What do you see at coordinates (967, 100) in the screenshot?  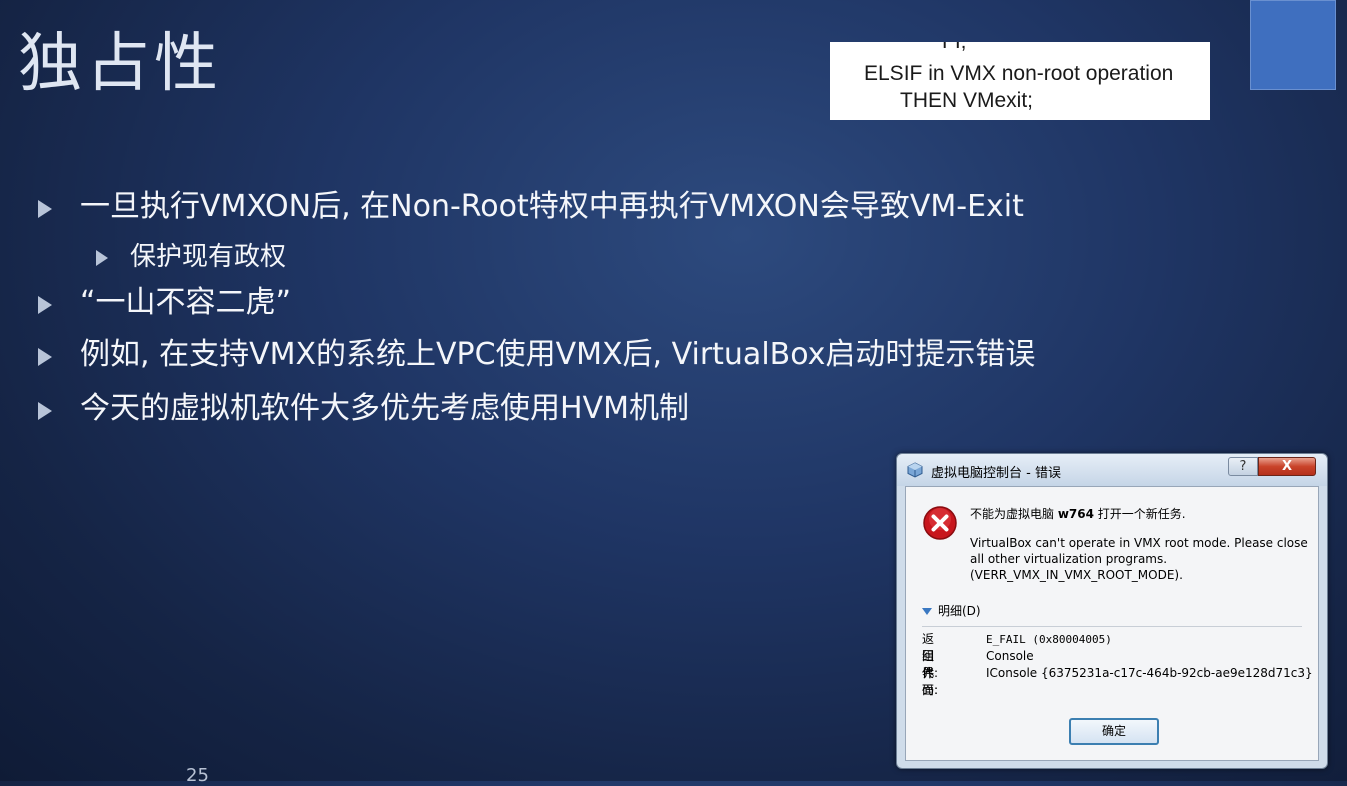 I see `code-line-2: THEN VMexit;` at bounding box center [967, 100].